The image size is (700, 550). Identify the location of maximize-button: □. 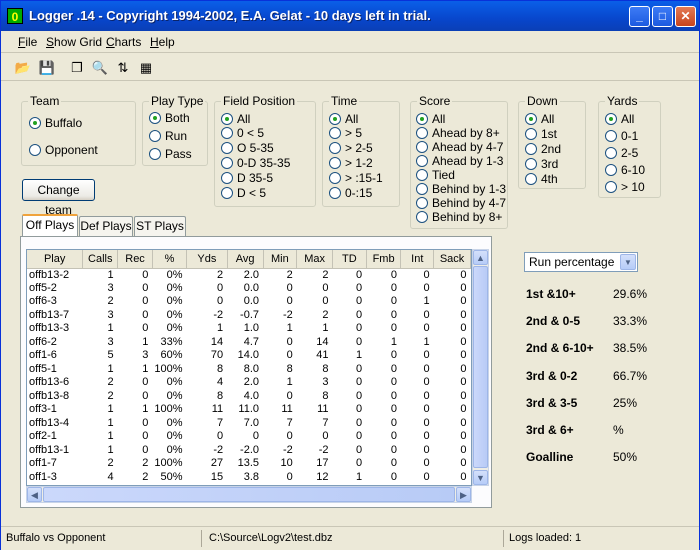
(662, 16).